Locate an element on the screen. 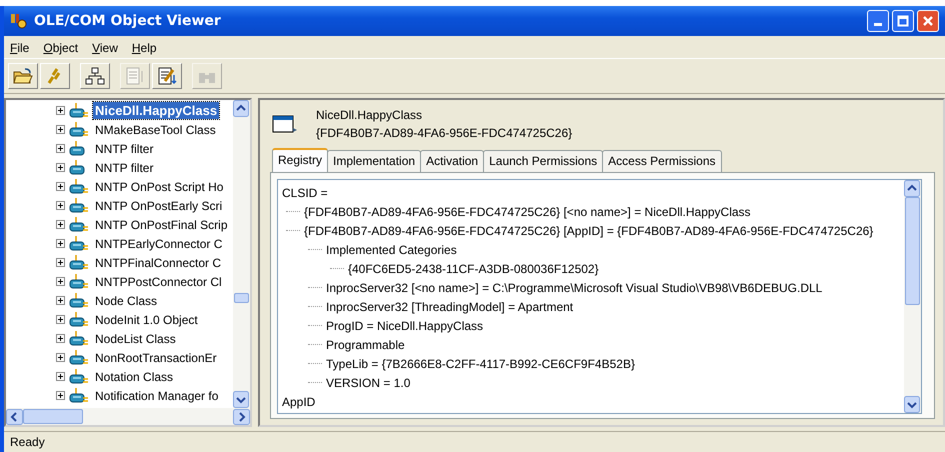  registry-entry: AppID is located at coordinates (299, 401).